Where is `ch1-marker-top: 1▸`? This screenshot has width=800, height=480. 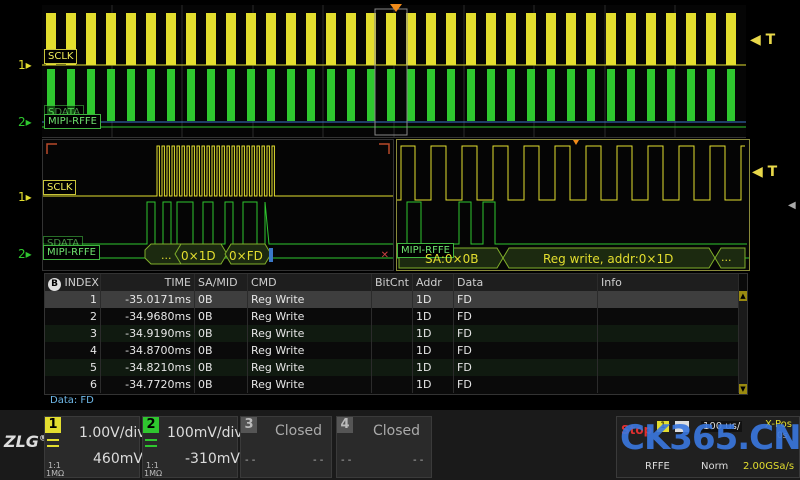 ch1-marker-top: 1▸ is located at coordinates (25, 65).